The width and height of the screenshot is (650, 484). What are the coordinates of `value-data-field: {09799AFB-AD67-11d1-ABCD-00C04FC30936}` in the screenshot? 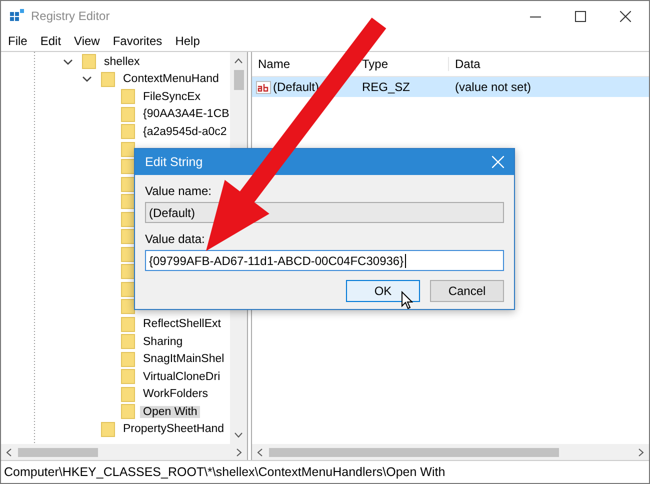 It's located at (324, 260).